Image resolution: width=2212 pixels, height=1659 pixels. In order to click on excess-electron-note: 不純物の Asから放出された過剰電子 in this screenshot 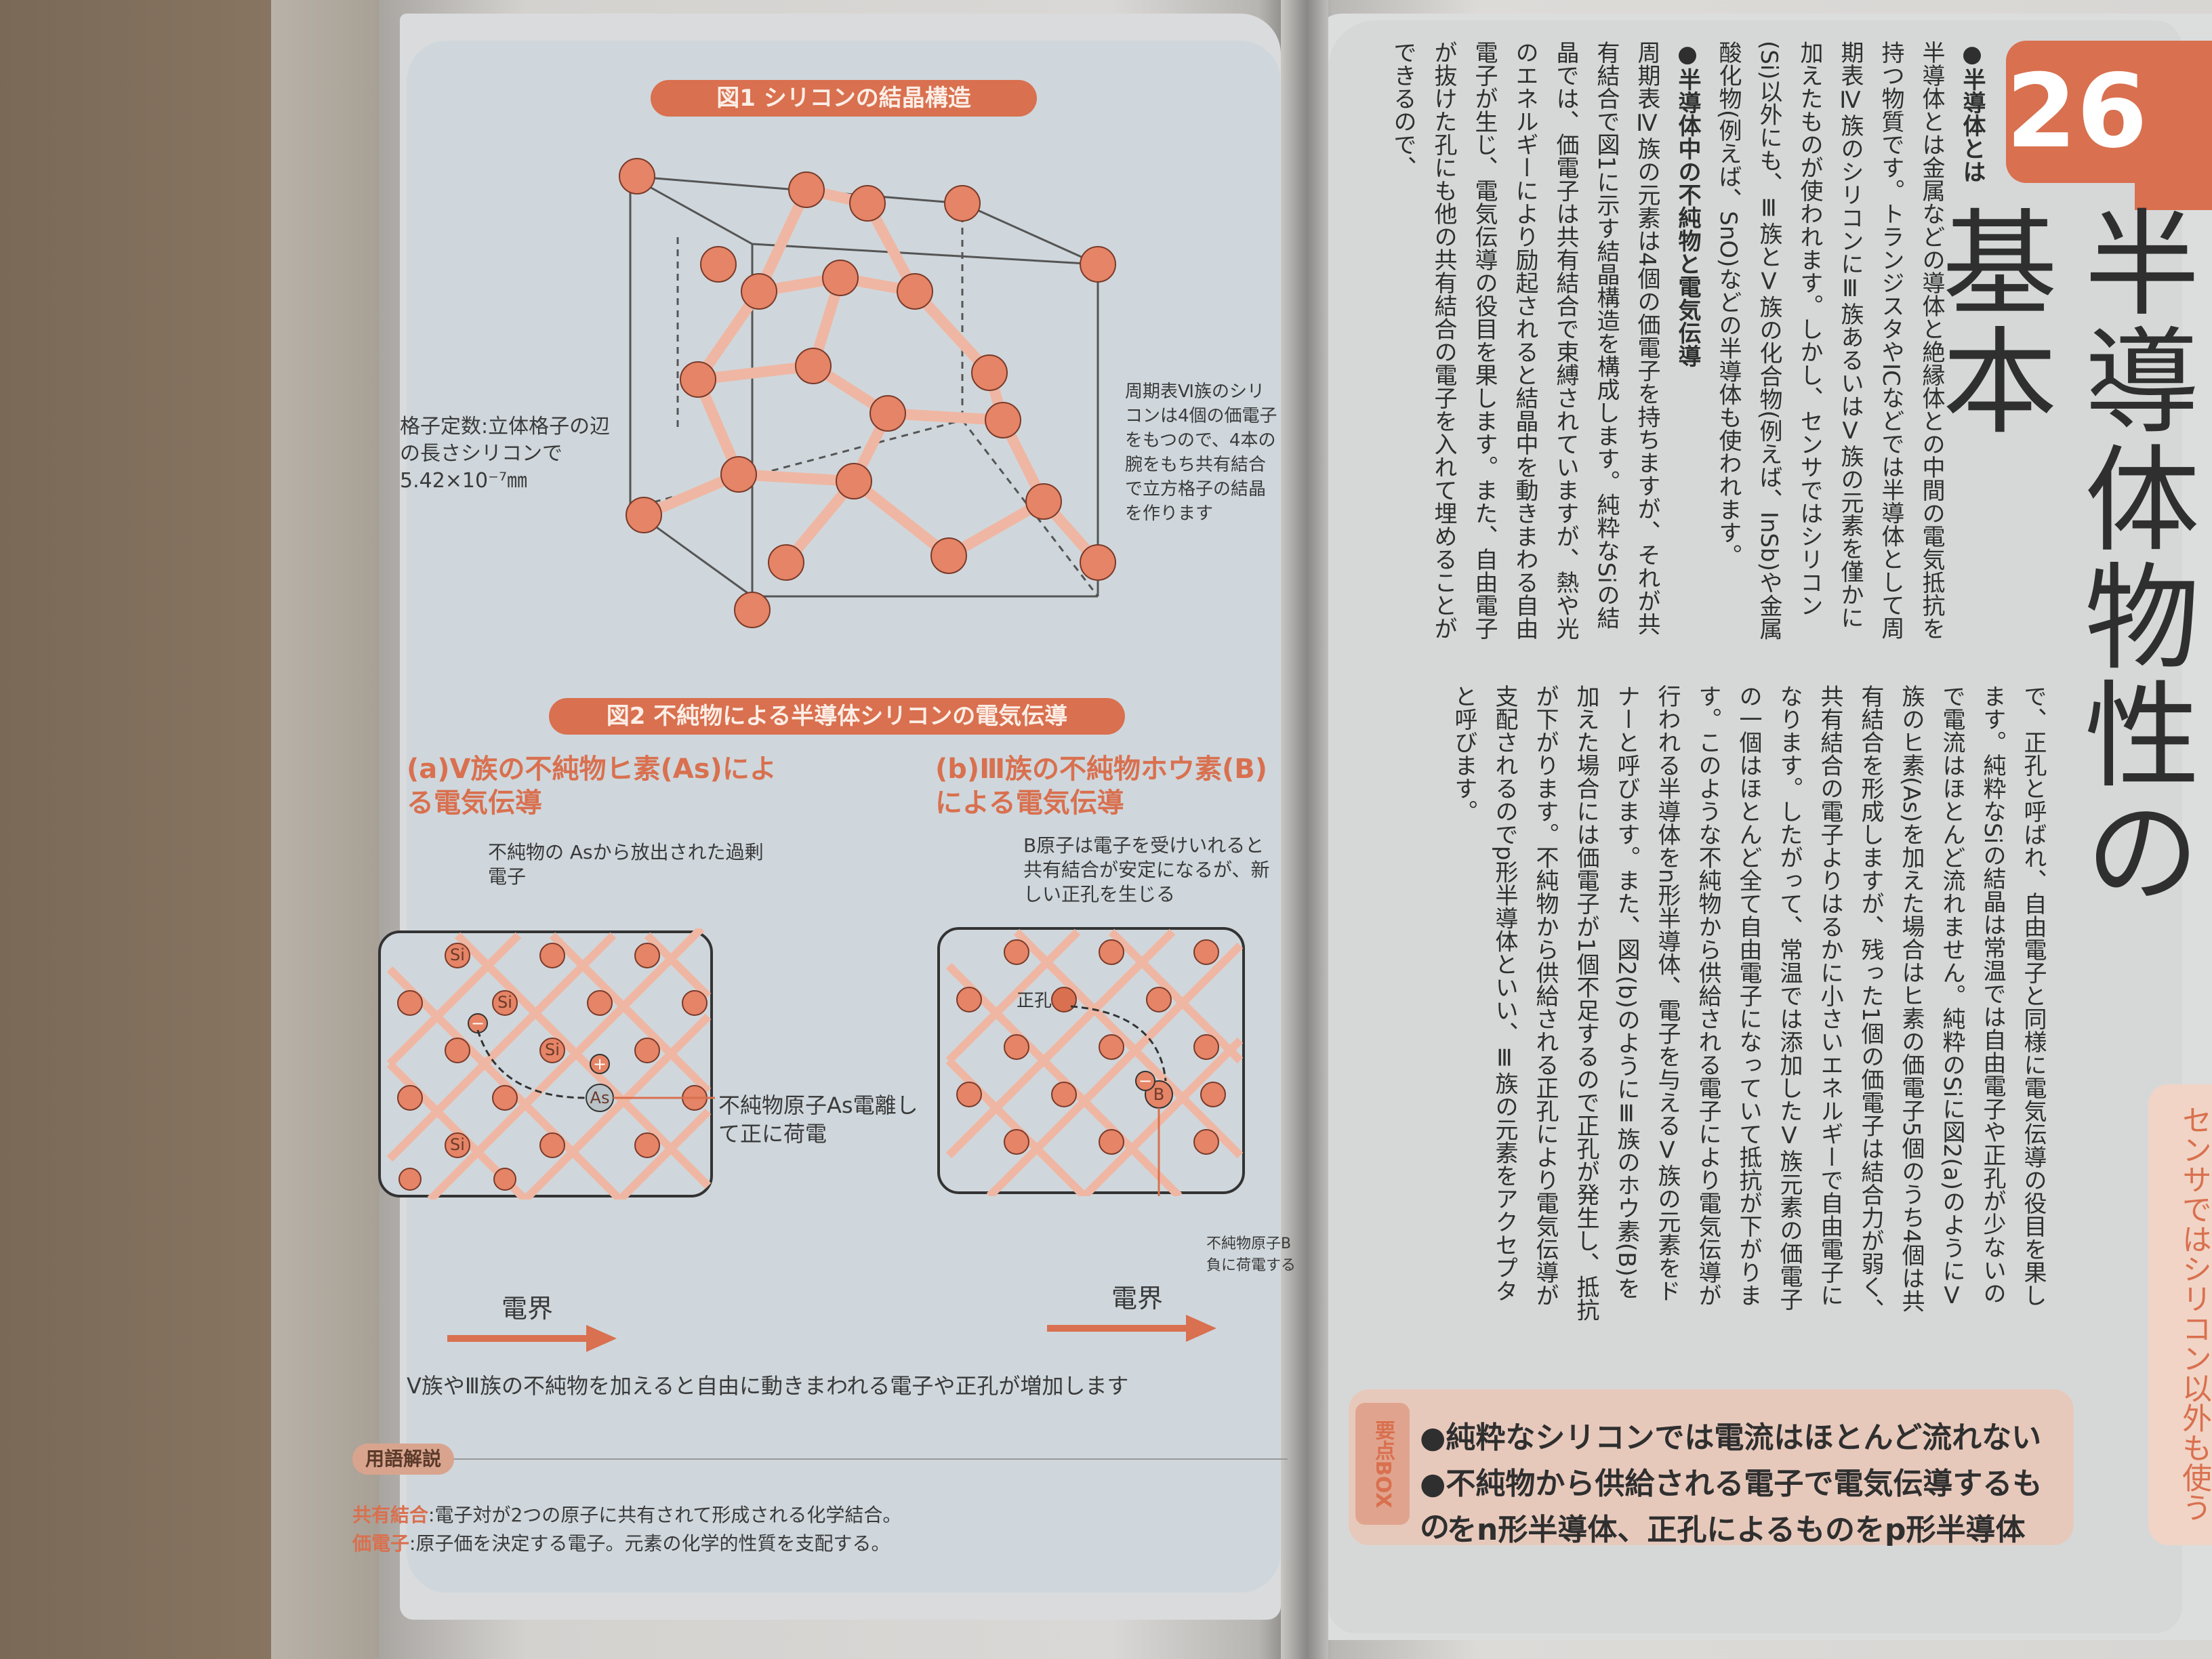, I will do `click(626, 864)`.